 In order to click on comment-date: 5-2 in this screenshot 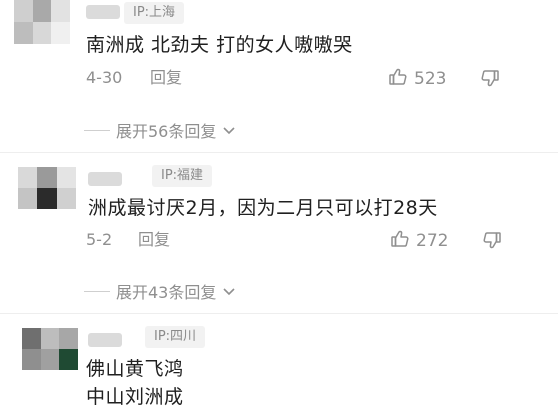, I will do `click(99, 239)`.